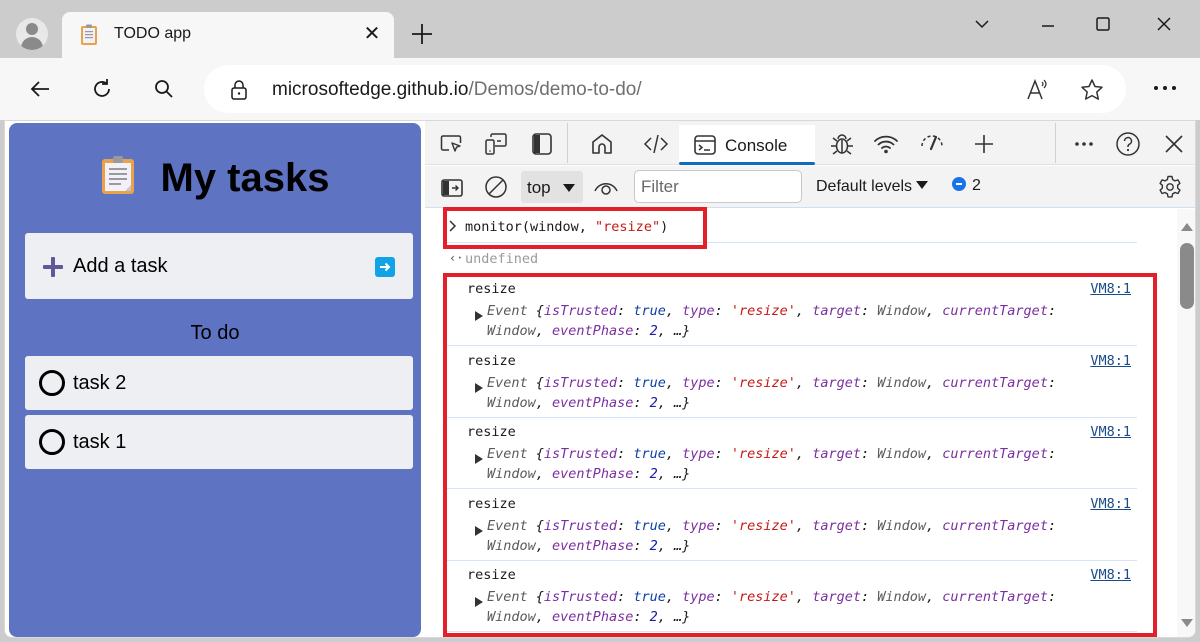 This screenshot has height=642, width=1200. I want to click on scroll-up-icon, so click(1187, 227).